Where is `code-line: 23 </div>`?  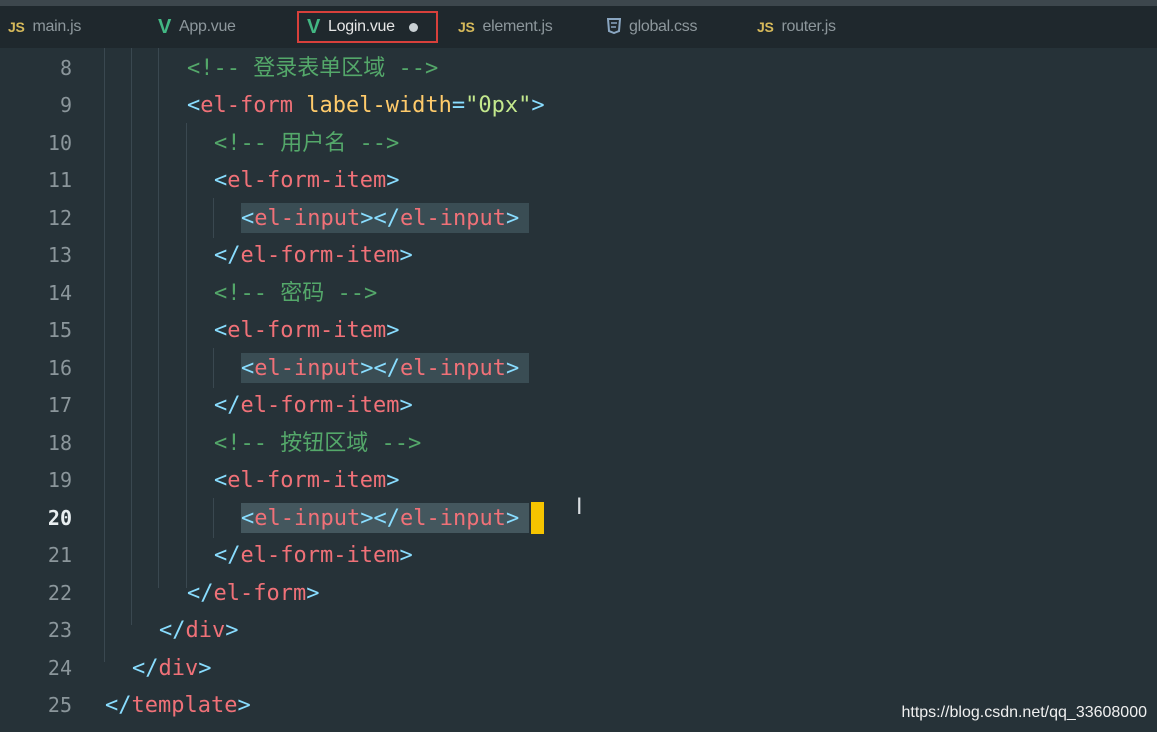
code-line: 23 </div> is located at coordinates (578, 630).